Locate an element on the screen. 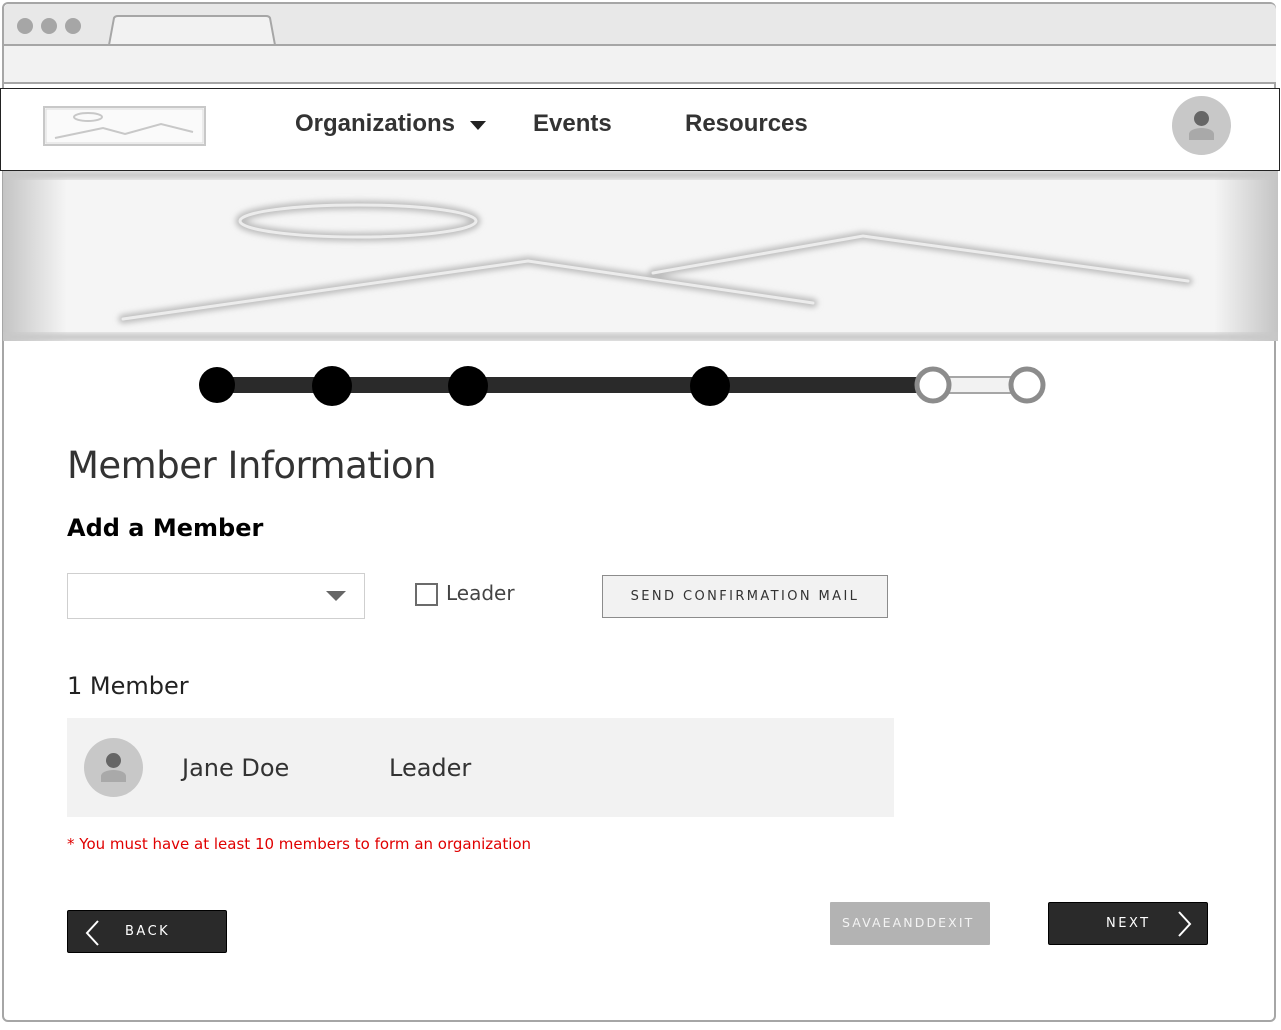 Image resolution: width=1281 pixels, height=1030 pixels. member-role: Leader is located at coordinates (430, 768).